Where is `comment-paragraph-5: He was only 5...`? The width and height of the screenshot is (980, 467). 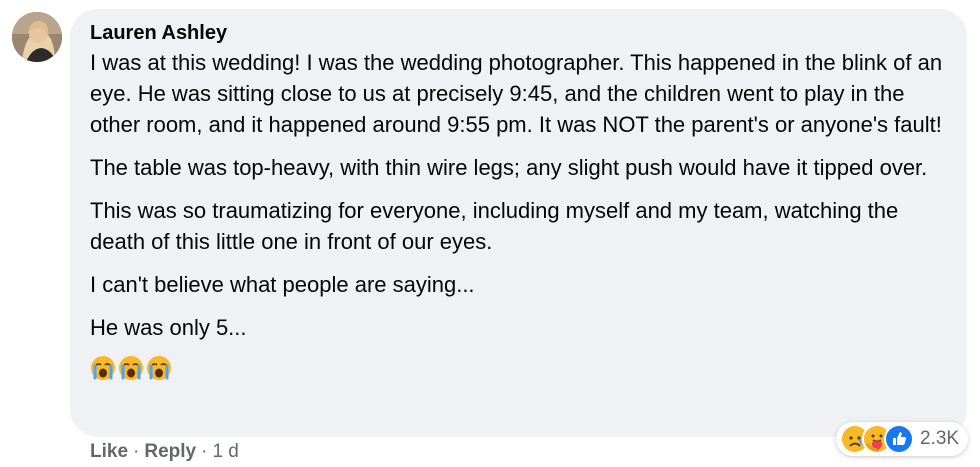
comment-paragraph-5: He was only 5... is located at coordinates (168, 327).